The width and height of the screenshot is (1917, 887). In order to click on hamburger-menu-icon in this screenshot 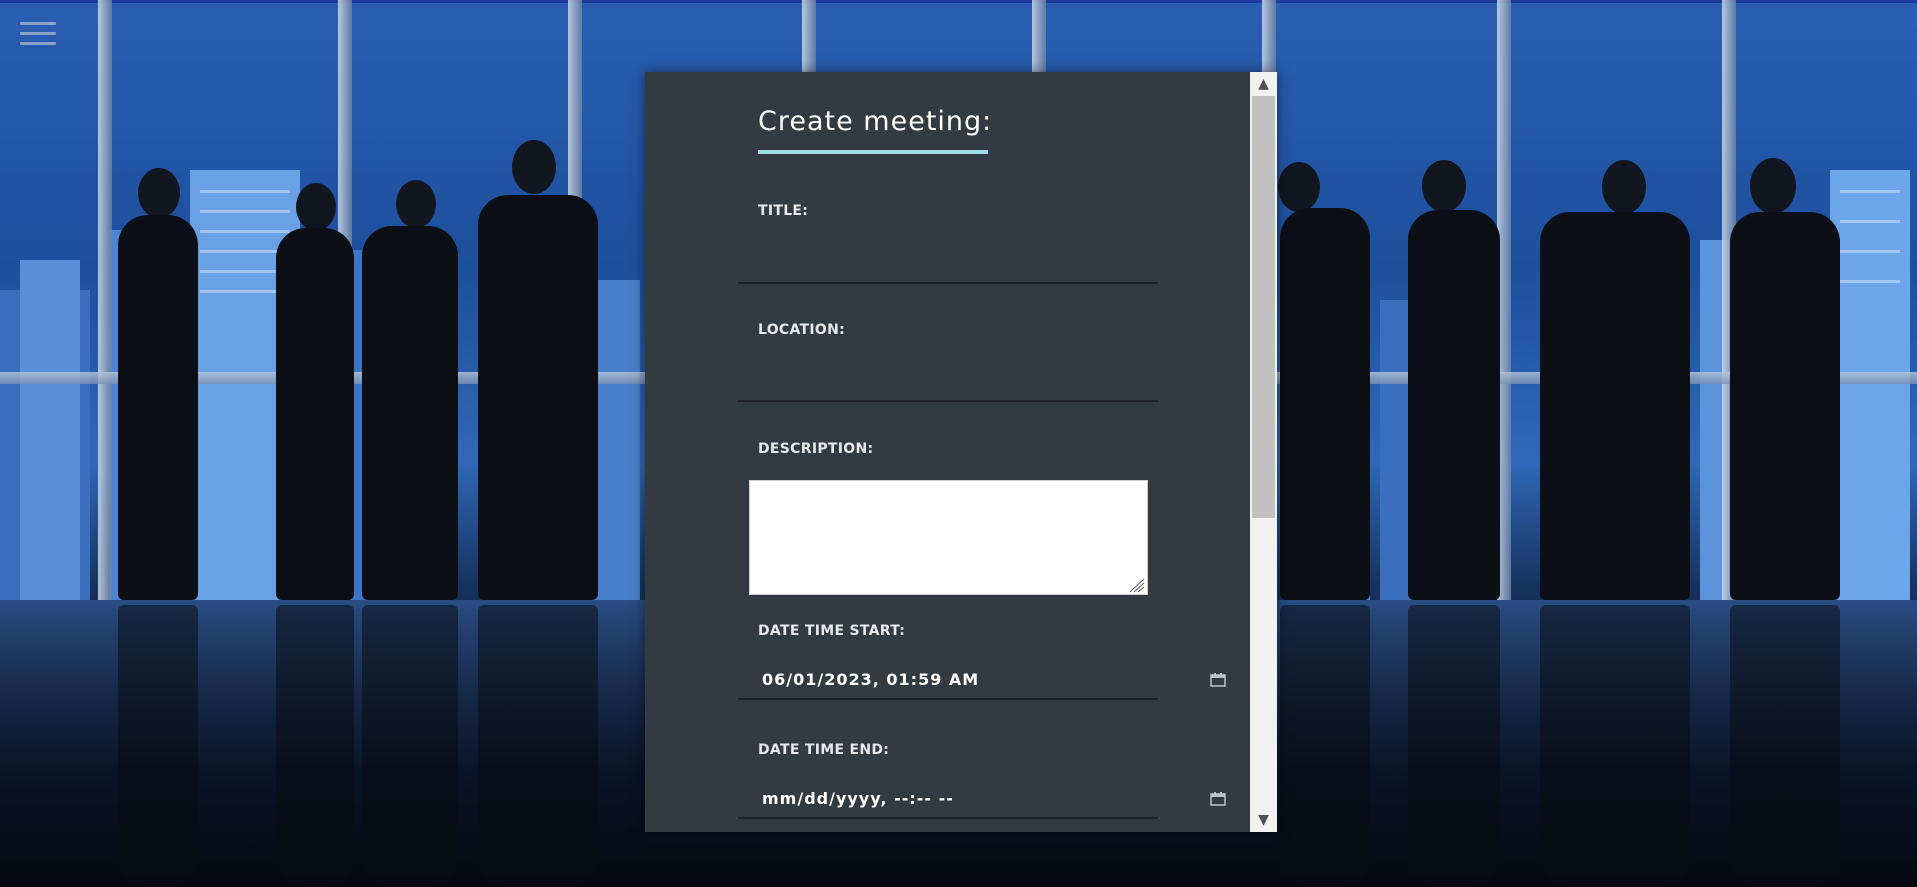, I will do `click(38, 35)`.